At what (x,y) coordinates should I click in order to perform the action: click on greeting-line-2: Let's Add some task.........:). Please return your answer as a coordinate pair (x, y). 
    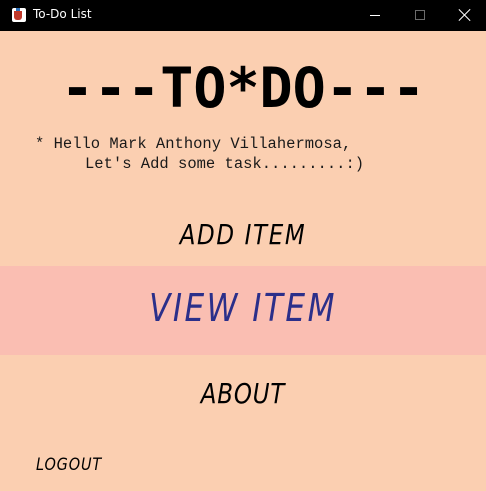
    Looking at the image, I should click on (225, 164).